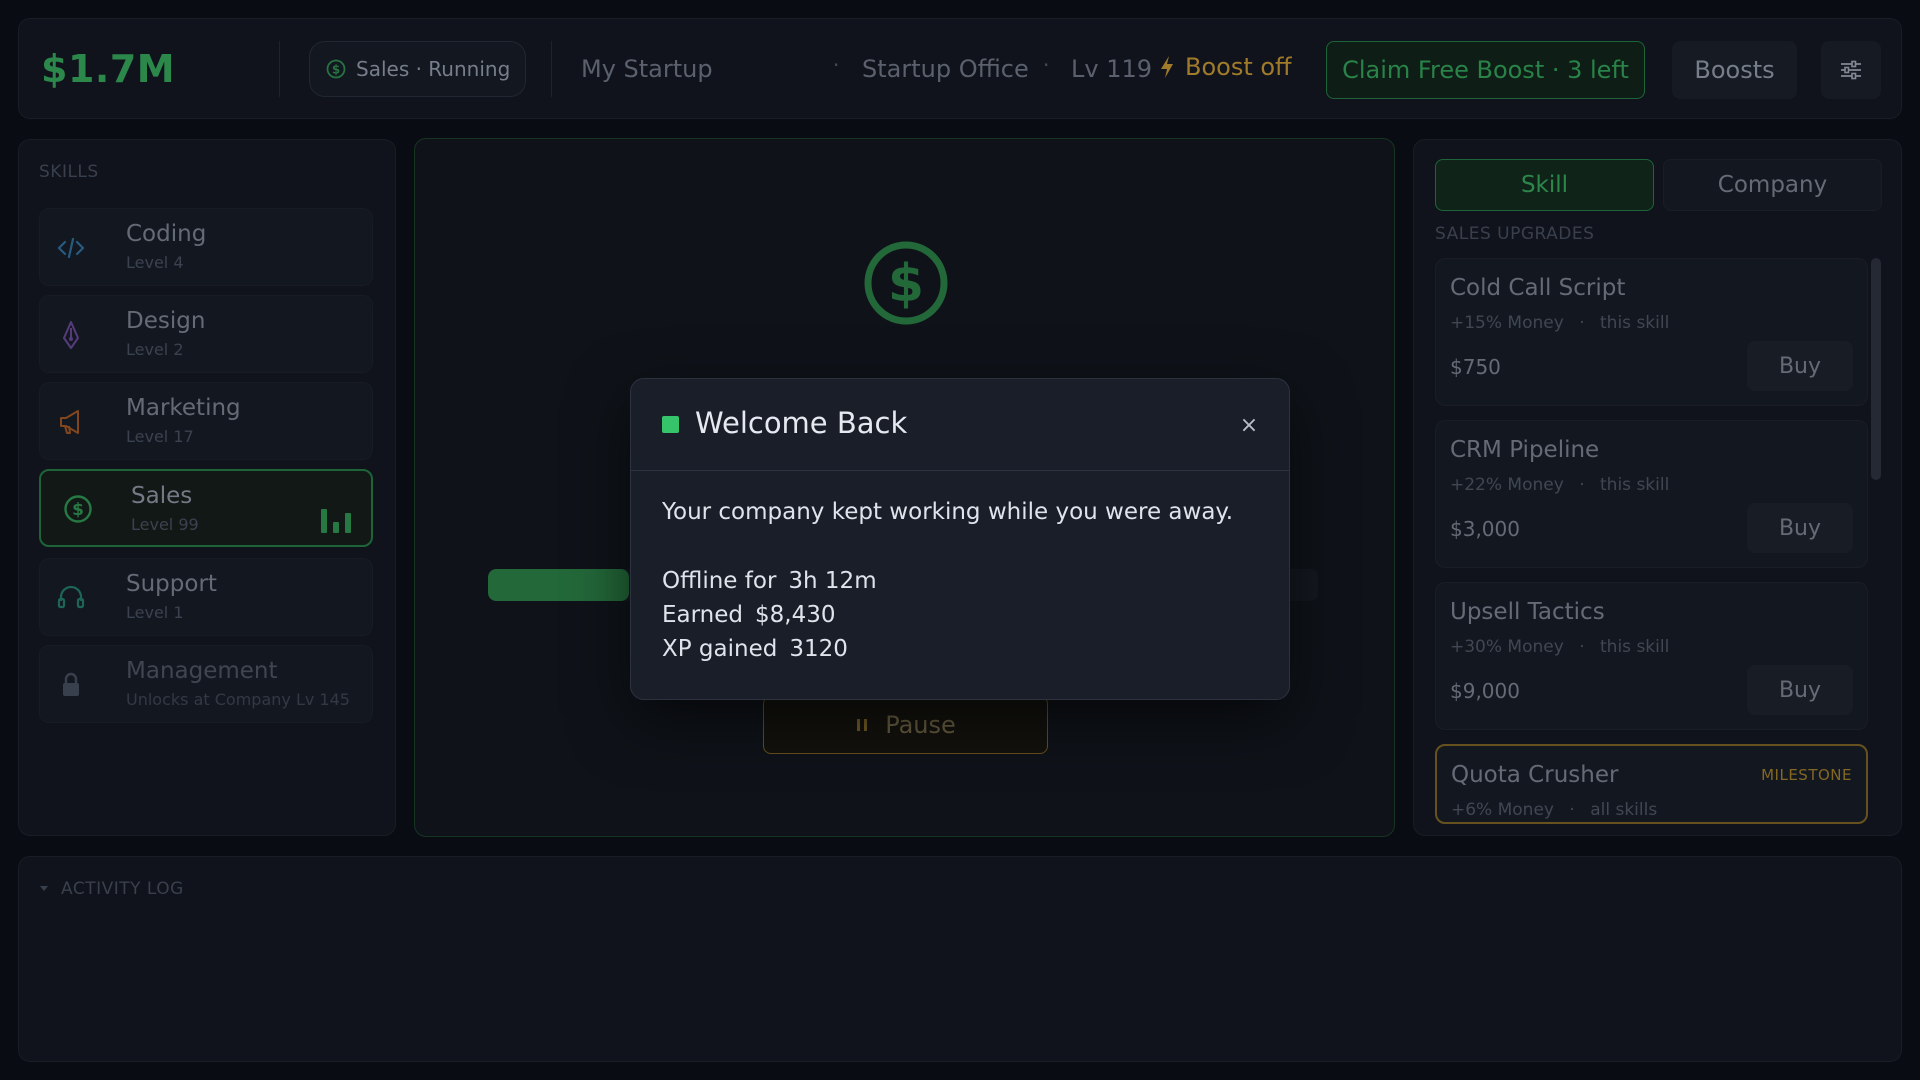 This screenshot has width=1920, height=1080. What do you see at coordinates (795, 615) in the screenshot?
I see `stat-value: $8,430` at bounding box center [795, 615].